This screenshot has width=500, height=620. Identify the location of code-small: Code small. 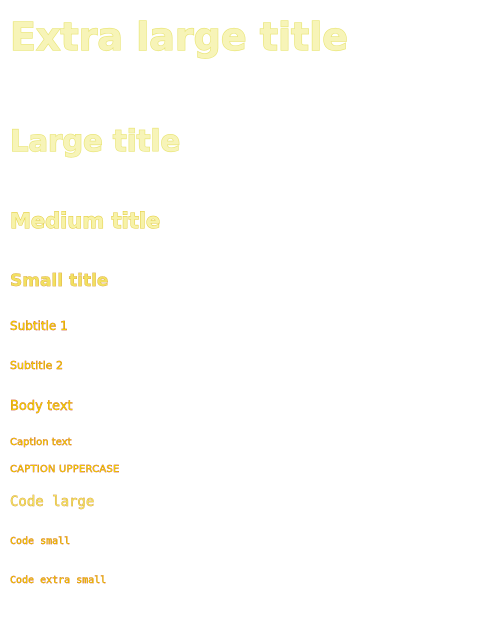
(40, 541).